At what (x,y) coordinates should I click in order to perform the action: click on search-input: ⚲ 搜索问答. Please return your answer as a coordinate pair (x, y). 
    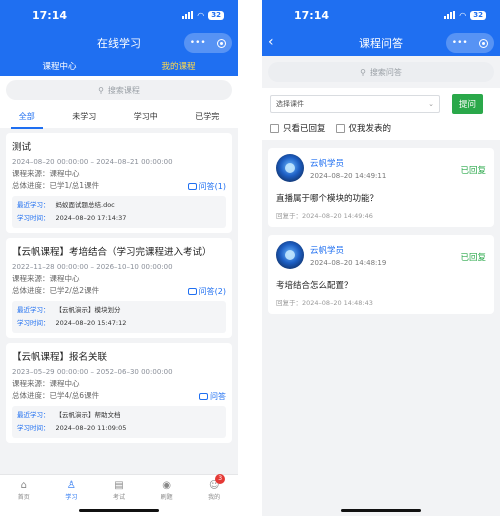
    Looking at the image, I should click on (381, 72).